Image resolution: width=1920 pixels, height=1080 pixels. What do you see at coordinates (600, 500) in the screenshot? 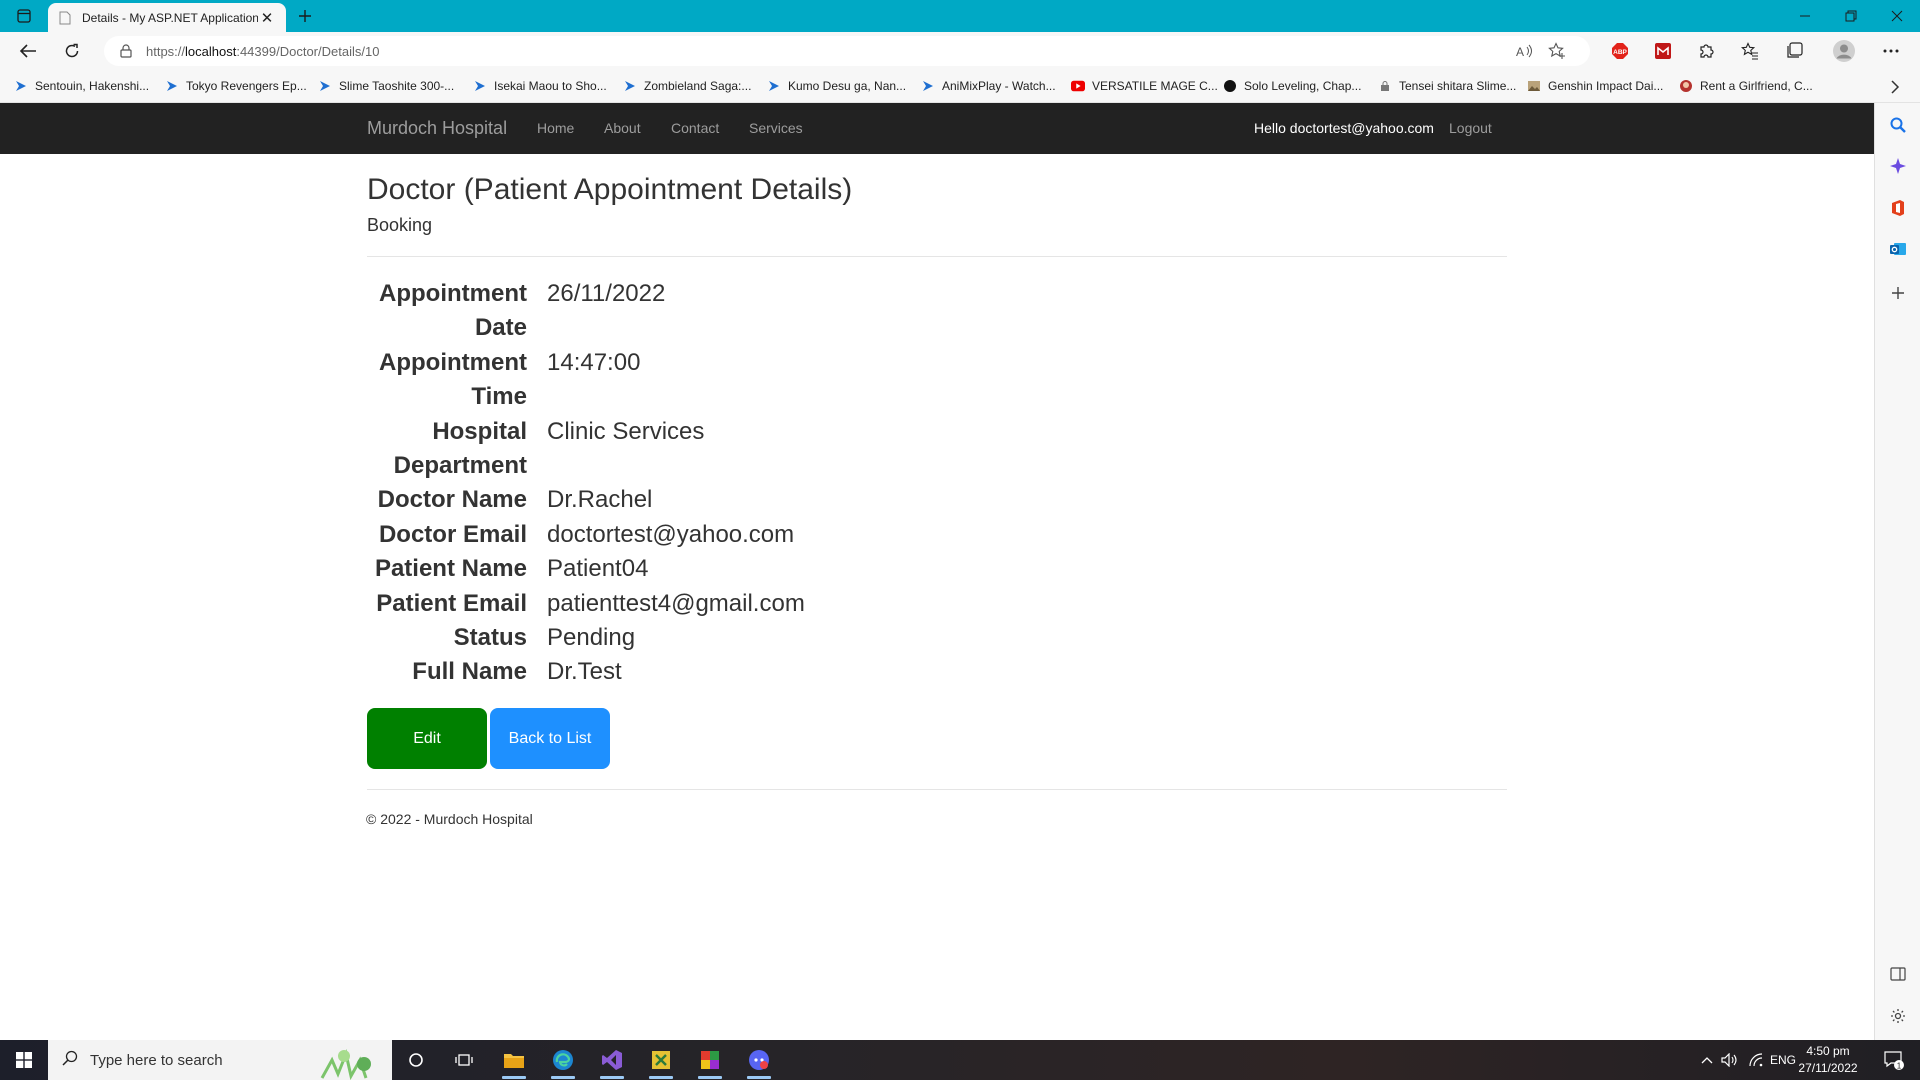
I see `detail-value: Dr.Rachel` at bounding box center [600, 500].